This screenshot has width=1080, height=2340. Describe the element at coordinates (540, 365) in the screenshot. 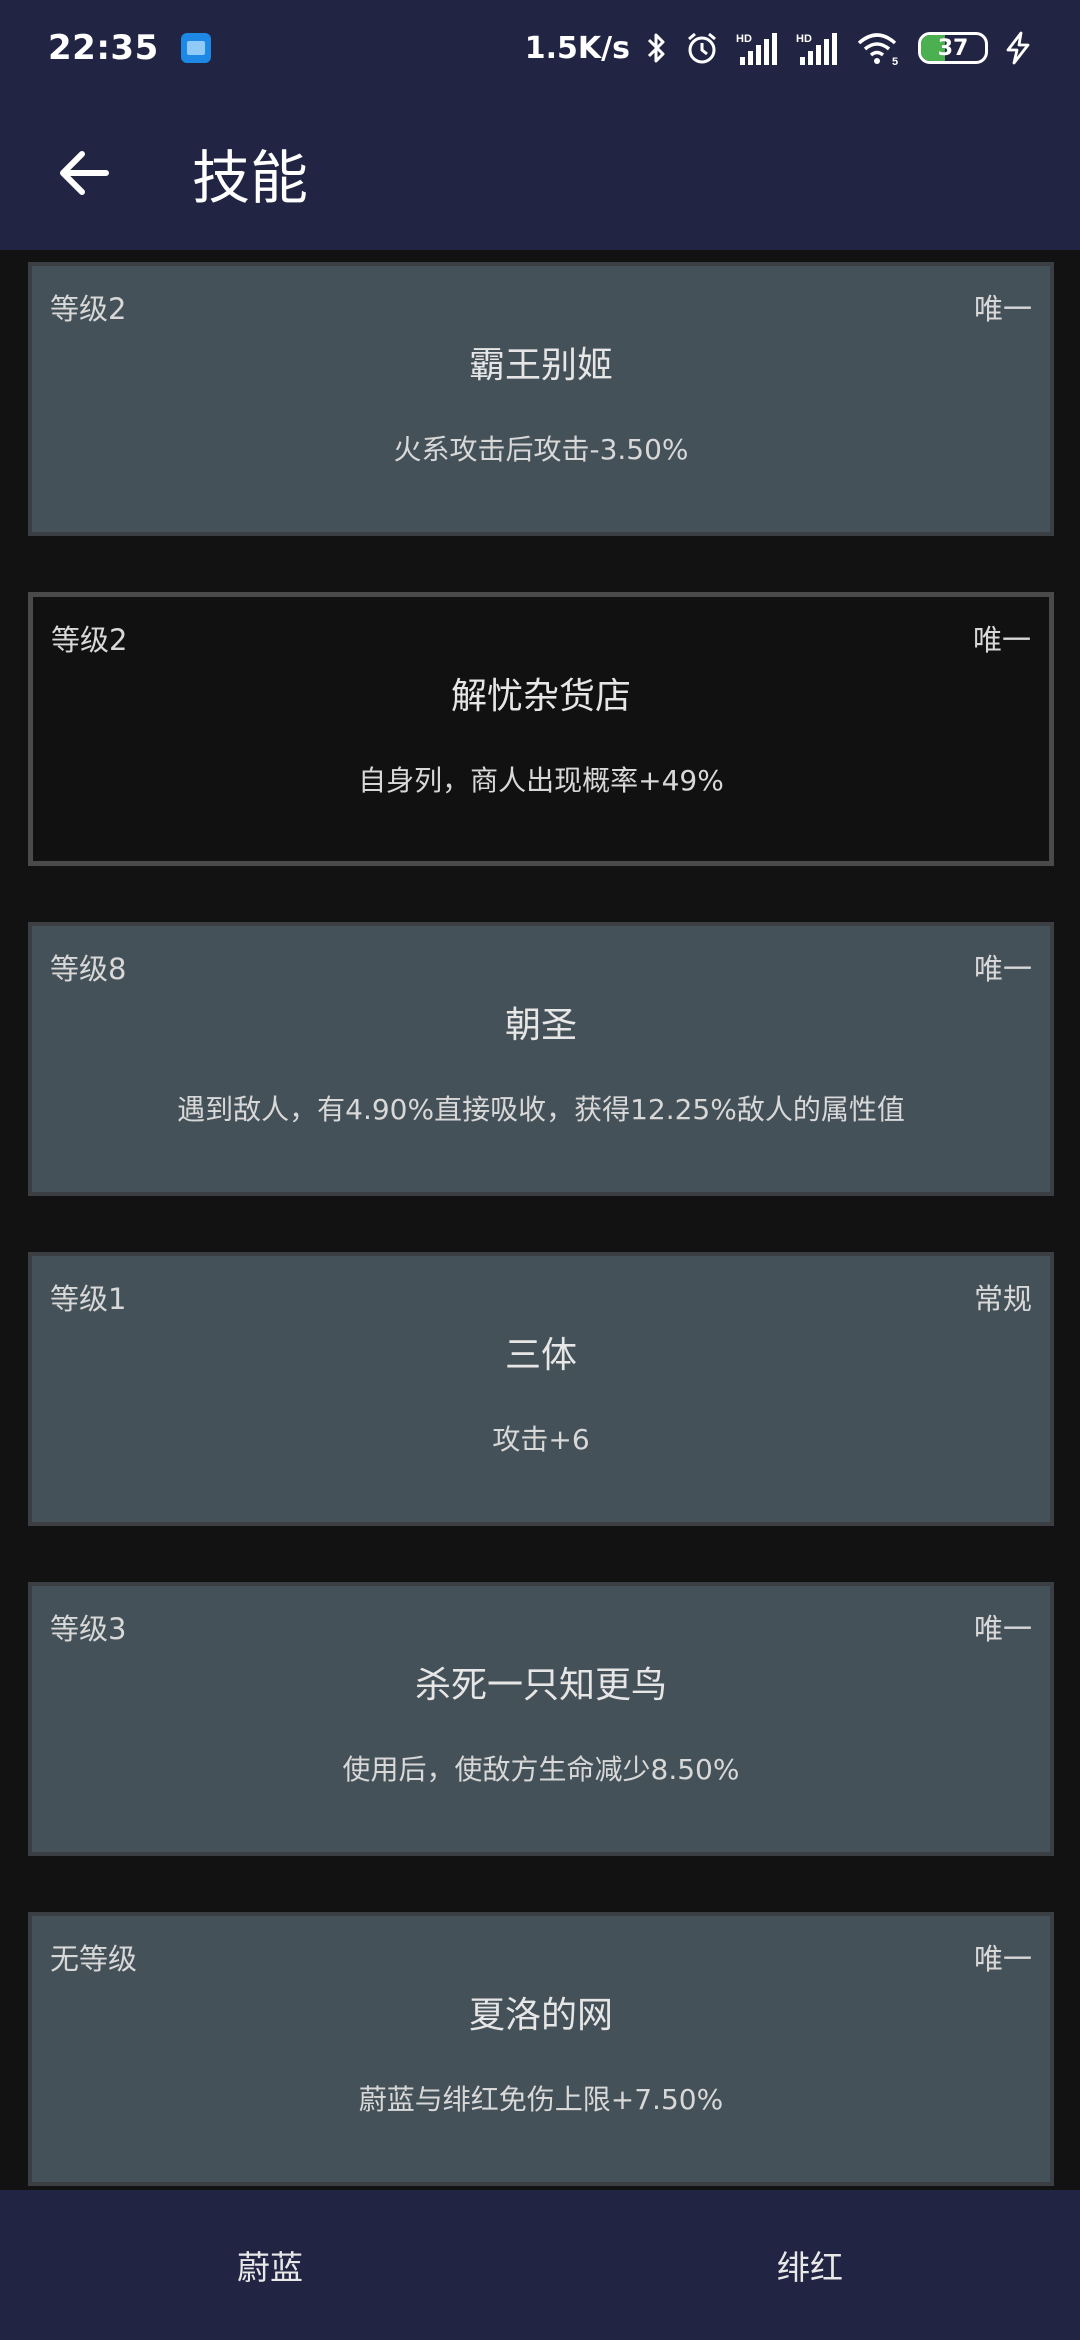

I see `skill-name: 霸王别姬` at that location.